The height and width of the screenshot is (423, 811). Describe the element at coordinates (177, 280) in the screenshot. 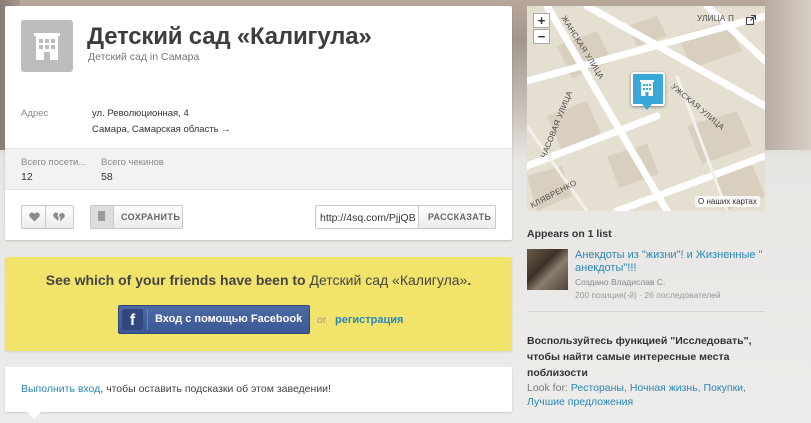

I see `friends-prompt-prefix: See which of your friends have been to` at that location.